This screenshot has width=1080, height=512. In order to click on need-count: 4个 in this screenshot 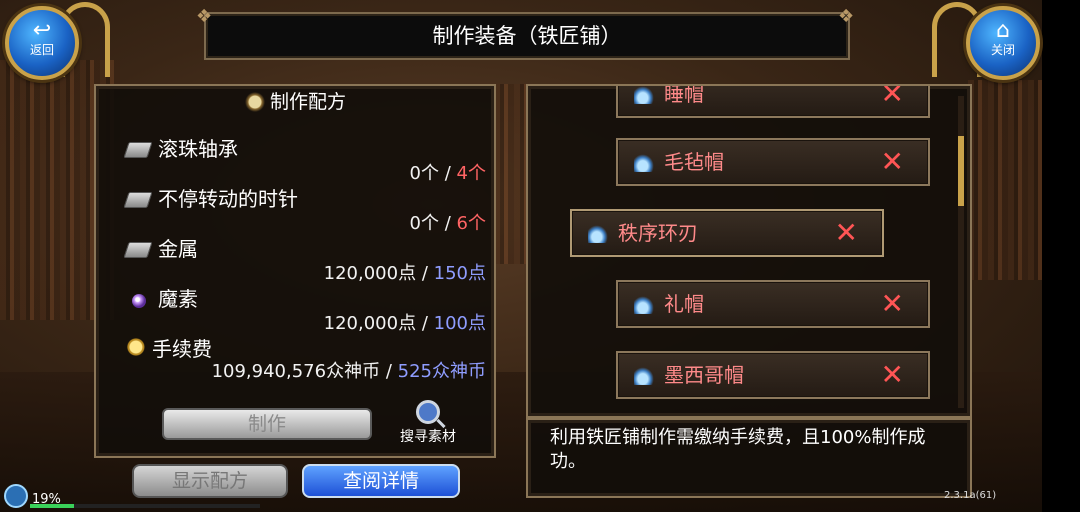, I will do `click(471, 173)`.